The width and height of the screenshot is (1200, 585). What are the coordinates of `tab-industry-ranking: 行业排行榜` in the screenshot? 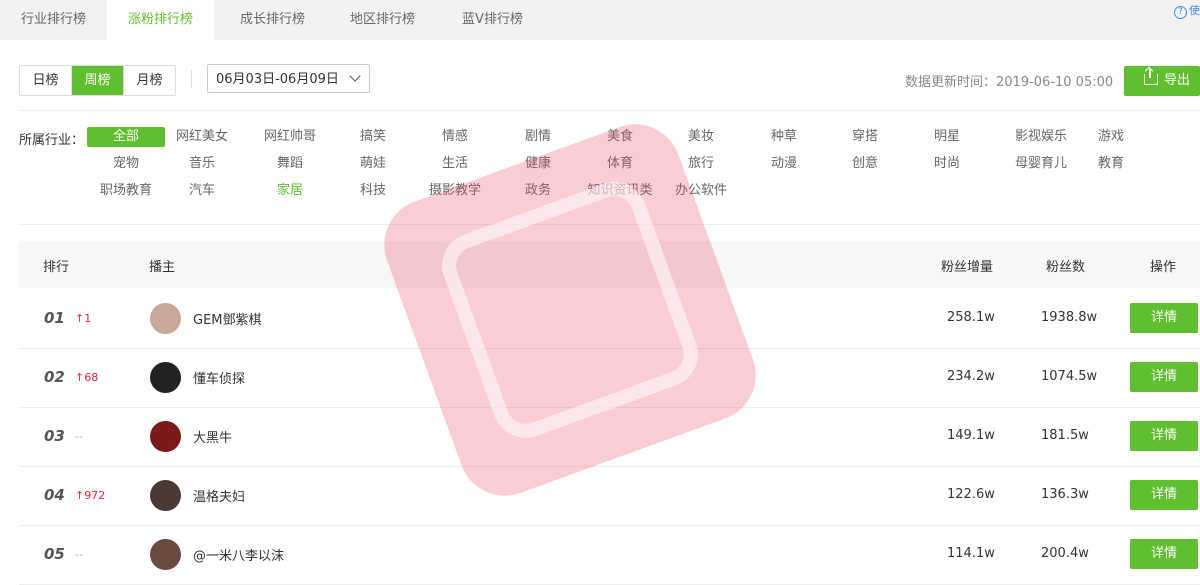 It's located at (53, 20).